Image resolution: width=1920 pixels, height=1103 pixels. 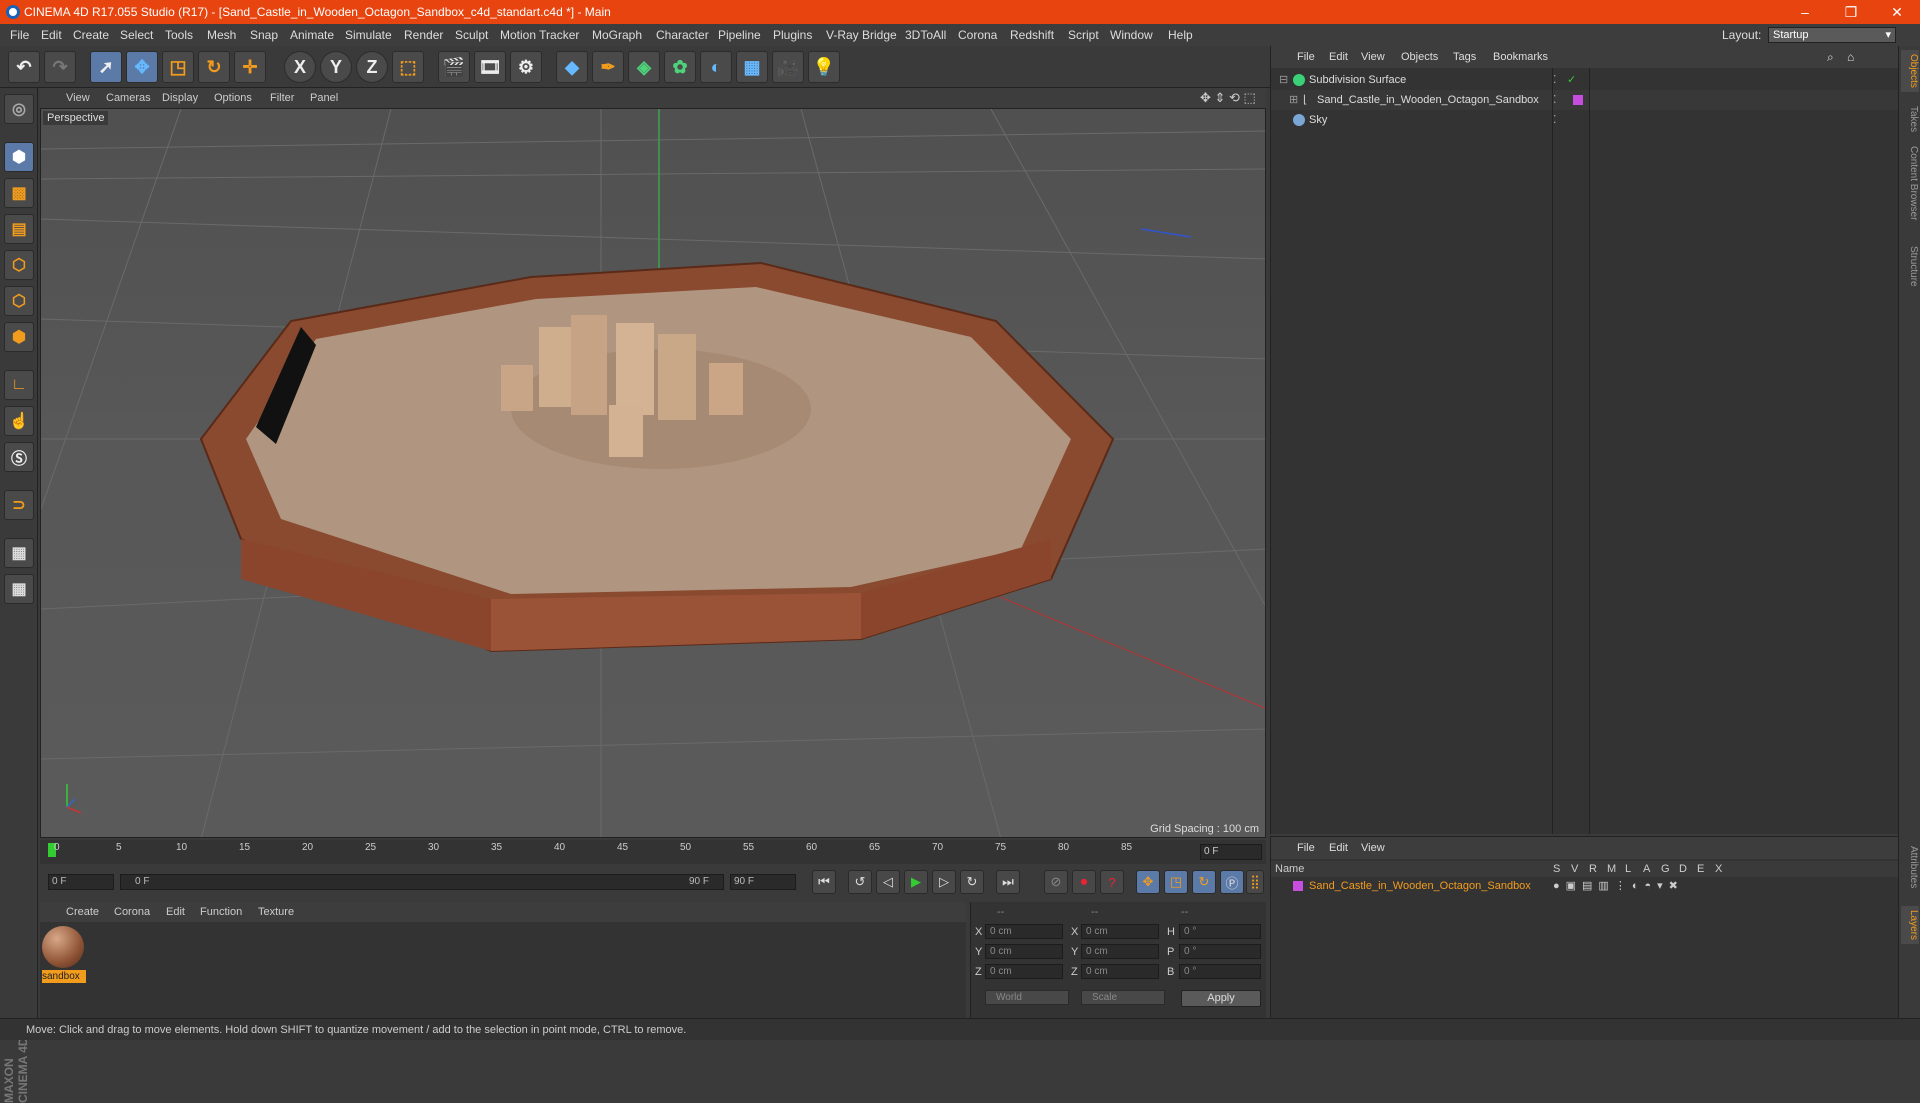 I want to click on layer-flag-icons: ●▣▤▥⋮◐◓▾✖, so click(x=1618, y=886).